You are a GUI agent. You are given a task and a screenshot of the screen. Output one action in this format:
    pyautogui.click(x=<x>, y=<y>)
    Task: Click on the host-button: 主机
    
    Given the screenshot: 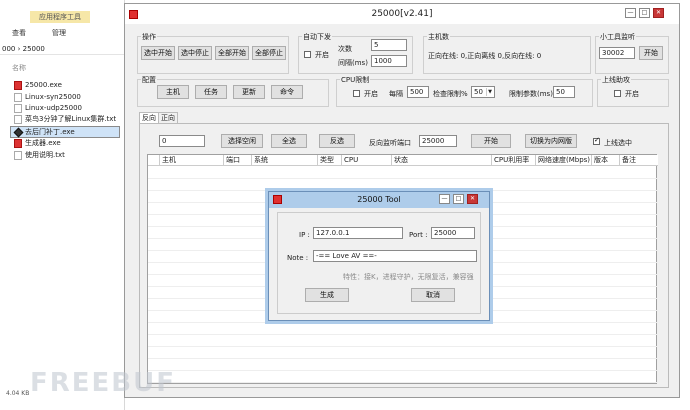 What is the action you would take?
    pyautogui.click(x=173, y=92)
    